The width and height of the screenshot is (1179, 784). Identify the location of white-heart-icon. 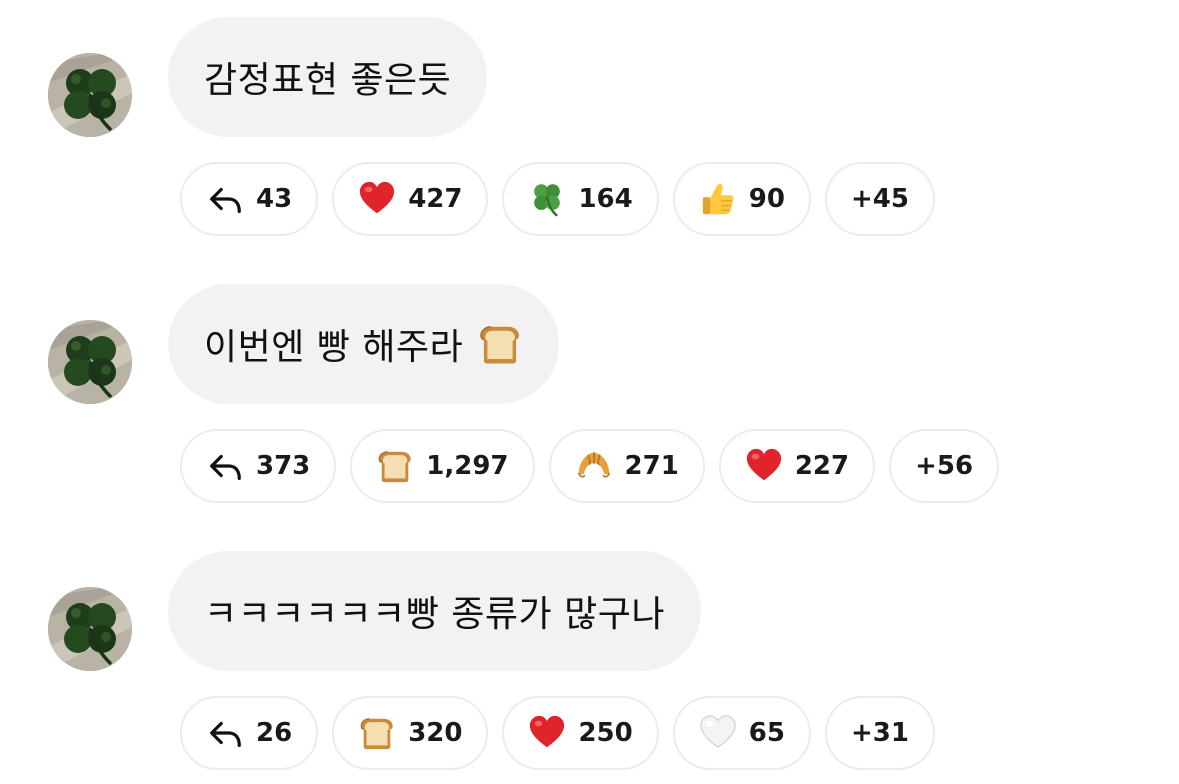
(718, 733).